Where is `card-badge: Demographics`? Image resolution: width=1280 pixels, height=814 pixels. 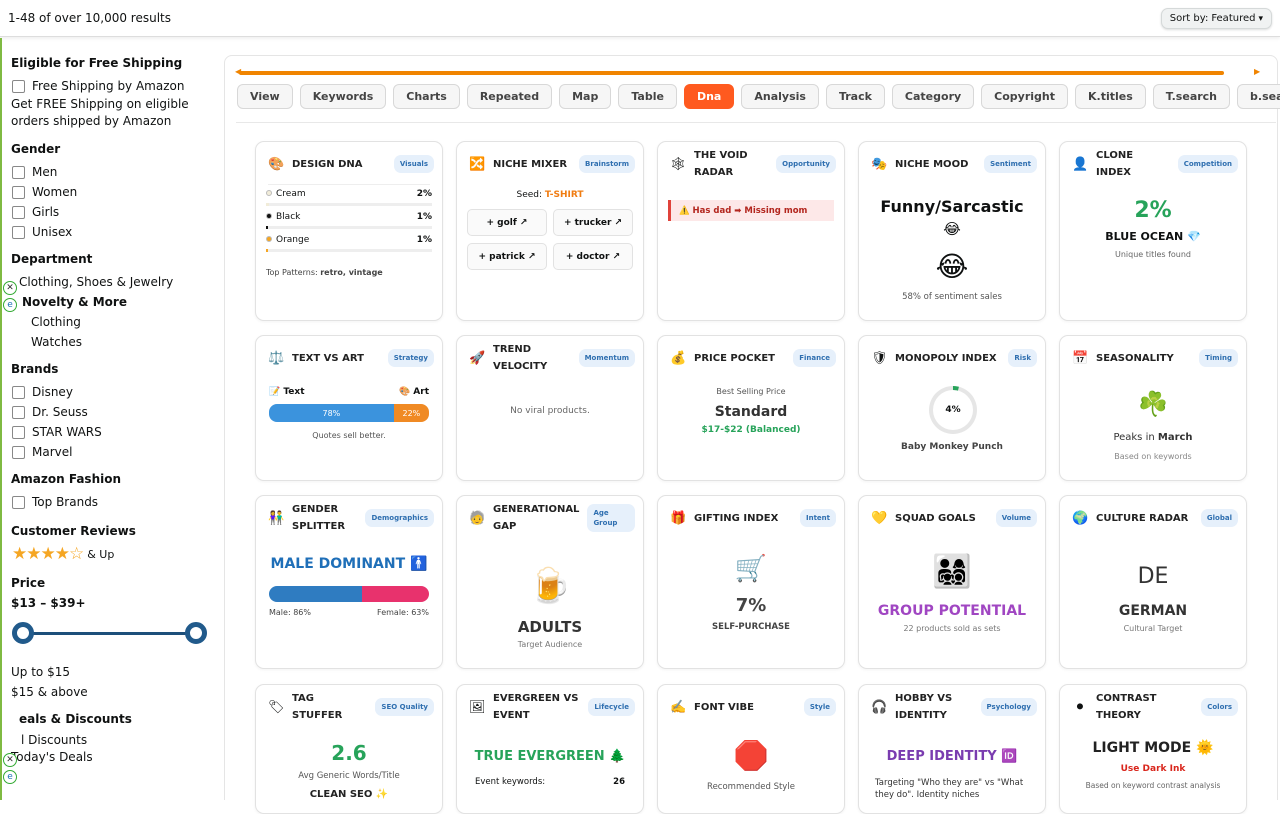
card-badge: Demographics is located at coordinates (399, 518).